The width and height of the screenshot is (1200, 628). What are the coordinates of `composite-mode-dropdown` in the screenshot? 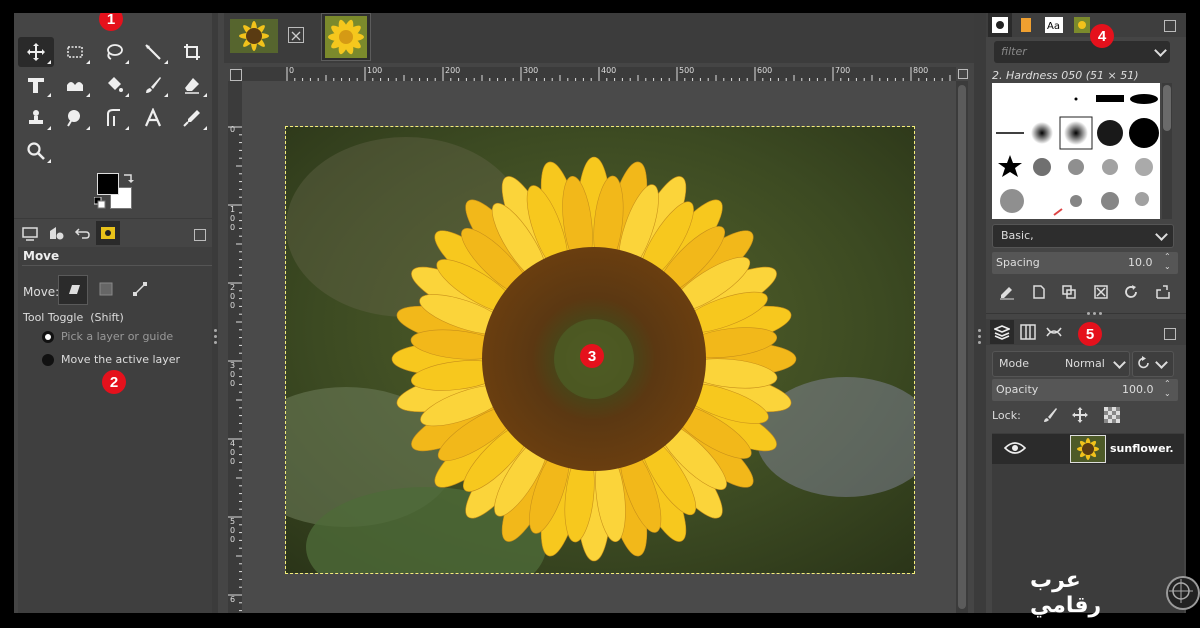 It's located at (1153, 364).